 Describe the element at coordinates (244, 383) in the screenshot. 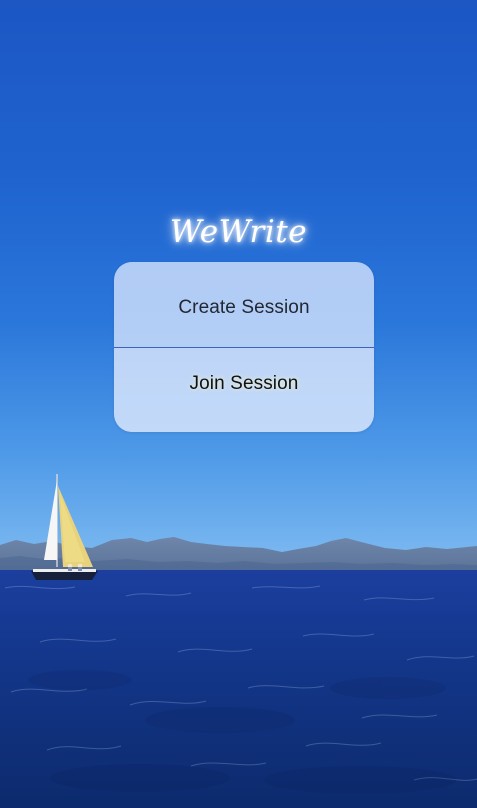

I see `join-session-label: Join Session` at that location.